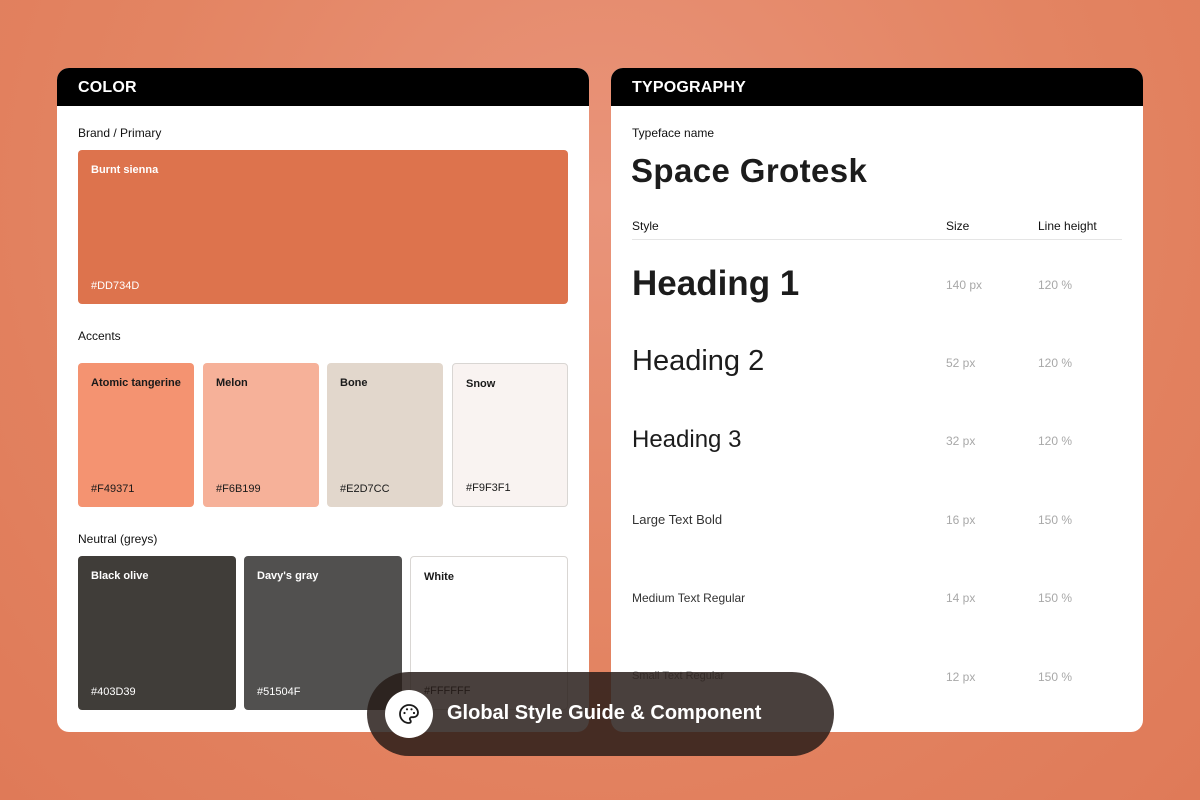 The width and height of the screenshot is (1200, 800). I want to click on badge-label: Global Style Guide & Component, so click(604, 713).